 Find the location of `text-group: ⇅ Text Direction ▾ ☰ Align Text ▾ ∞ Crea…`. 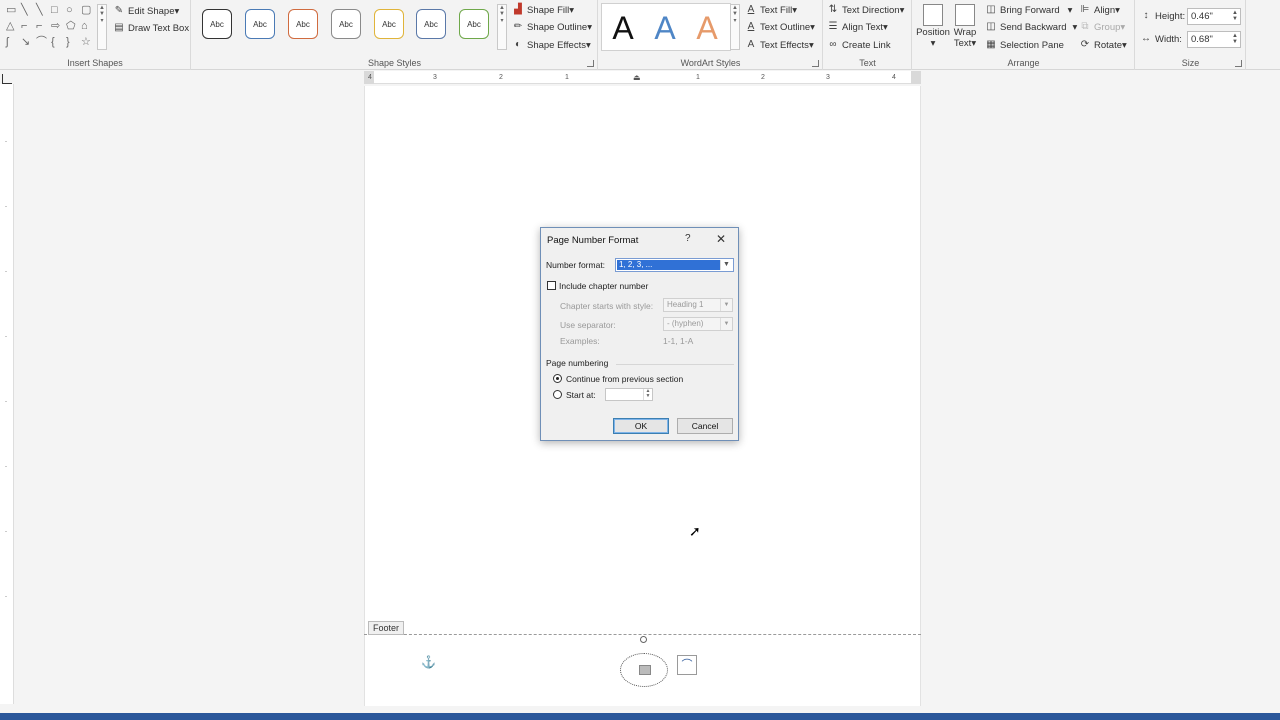

text-group: ⇅ Text Direction ▾ ☰ Align Text ▾ ∞ Crea… is located at coordinates (868, 35).